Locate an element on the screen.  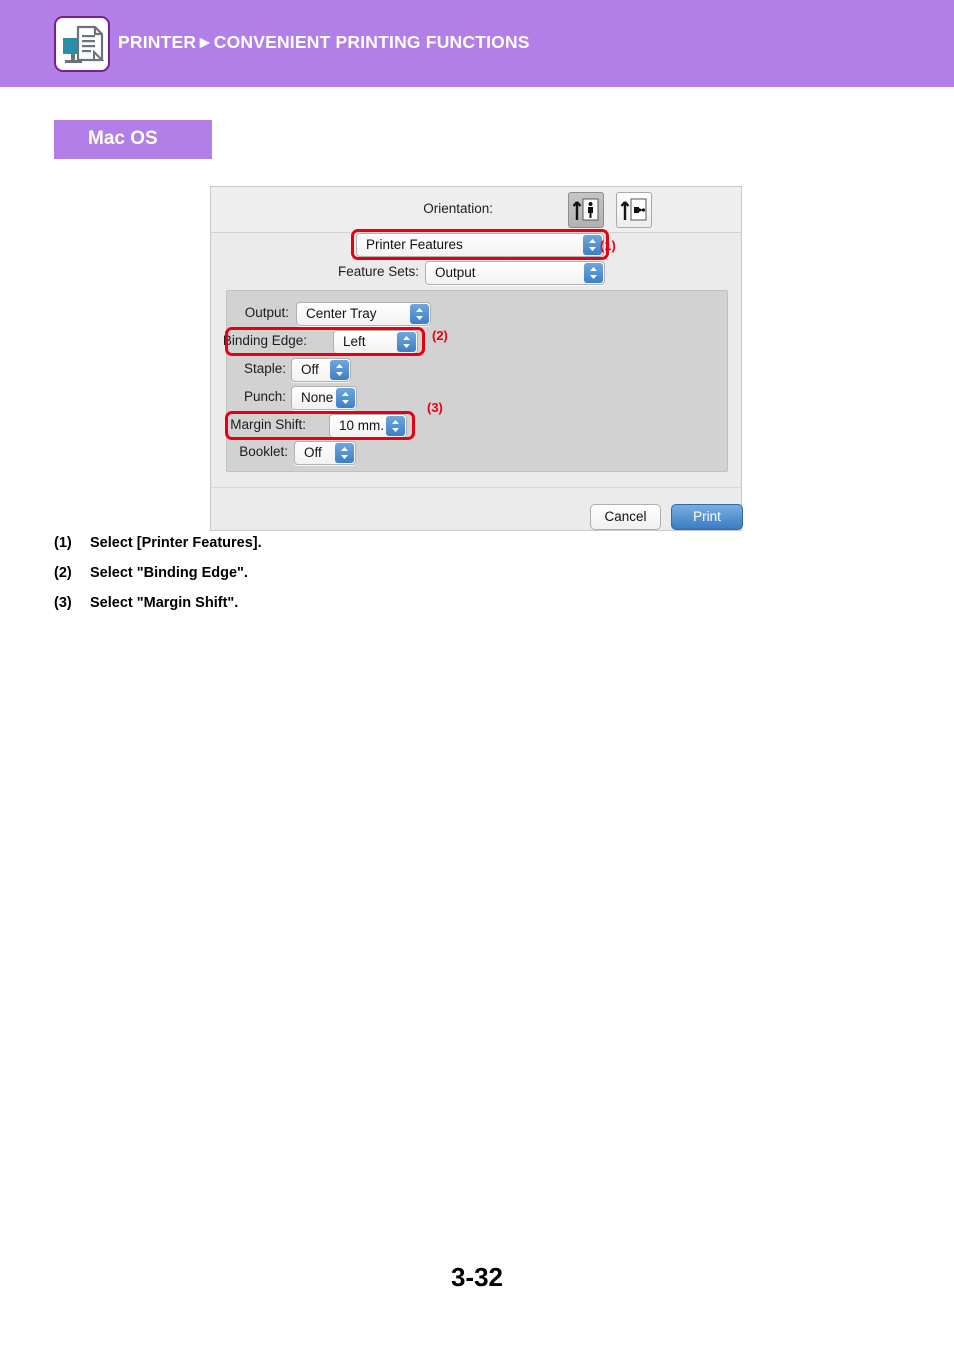
os-section-label: Mac OS is located at coordinates (123, 138).